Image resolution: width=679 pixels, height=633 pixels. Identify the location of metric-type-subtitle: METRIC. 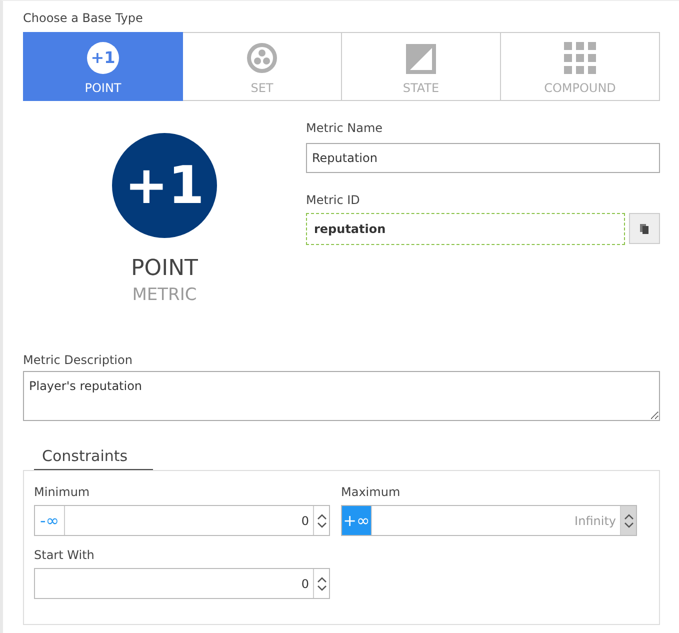
(164, 295).